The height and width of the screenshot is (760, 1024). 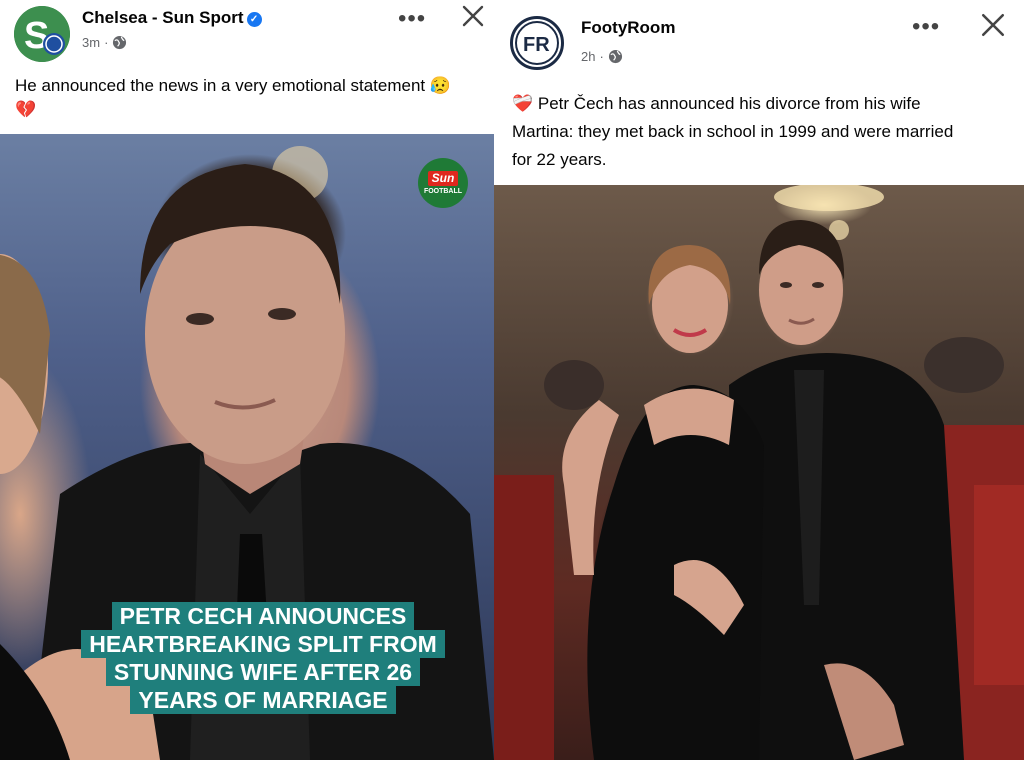 I want to click on page-avatar: S, so click(x=42, y=34).